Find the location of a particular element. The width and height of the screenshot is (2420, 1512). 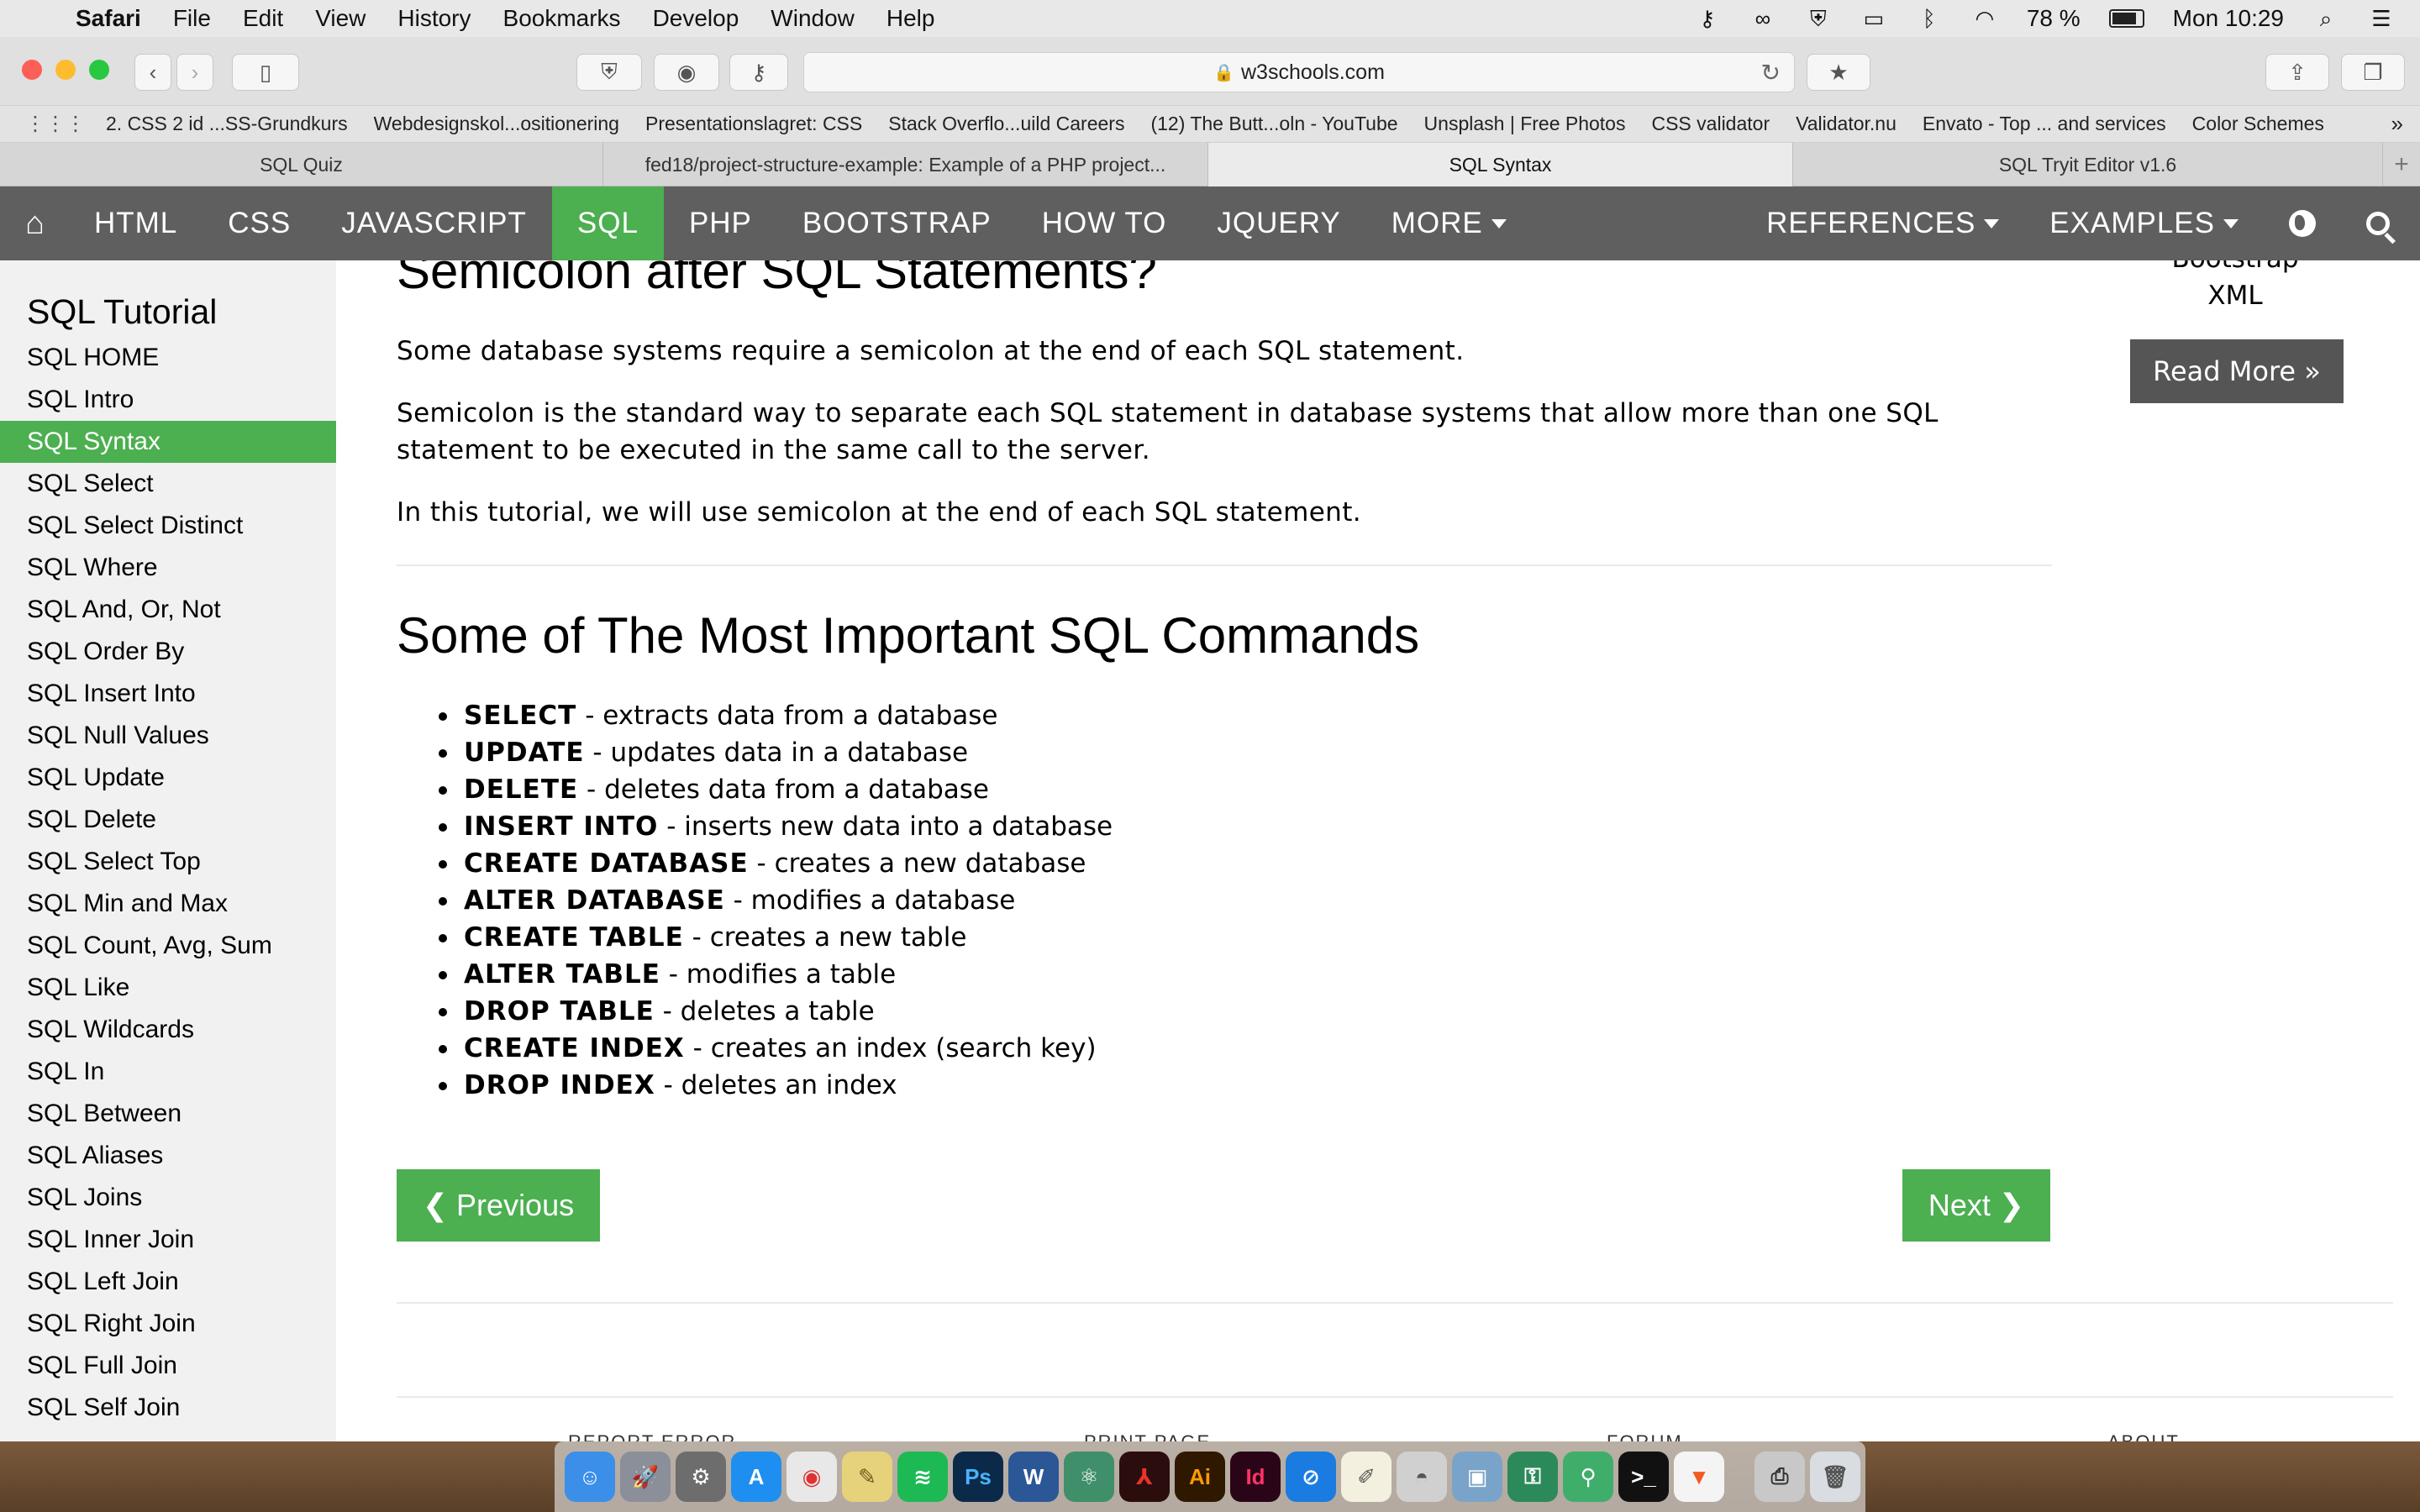

footer-forum: FORUM is located at coordinates (1645, 1436).